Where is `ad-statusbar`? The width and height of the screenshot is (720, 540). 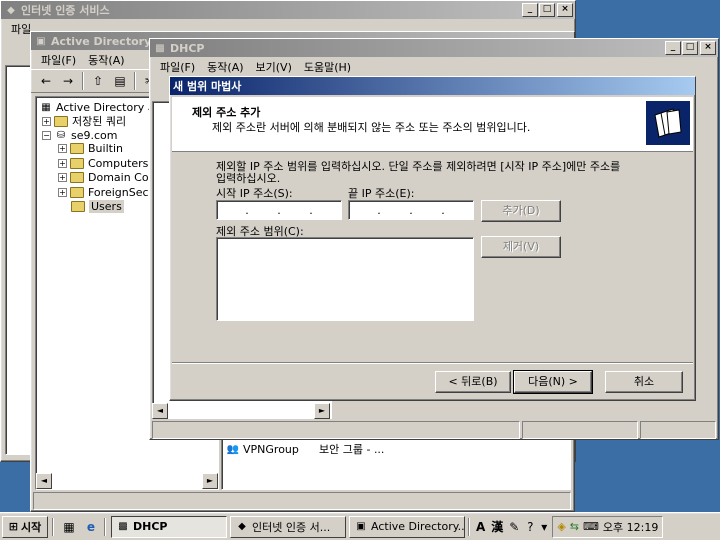 ad-statusbar is located at coordinates (302, 502).